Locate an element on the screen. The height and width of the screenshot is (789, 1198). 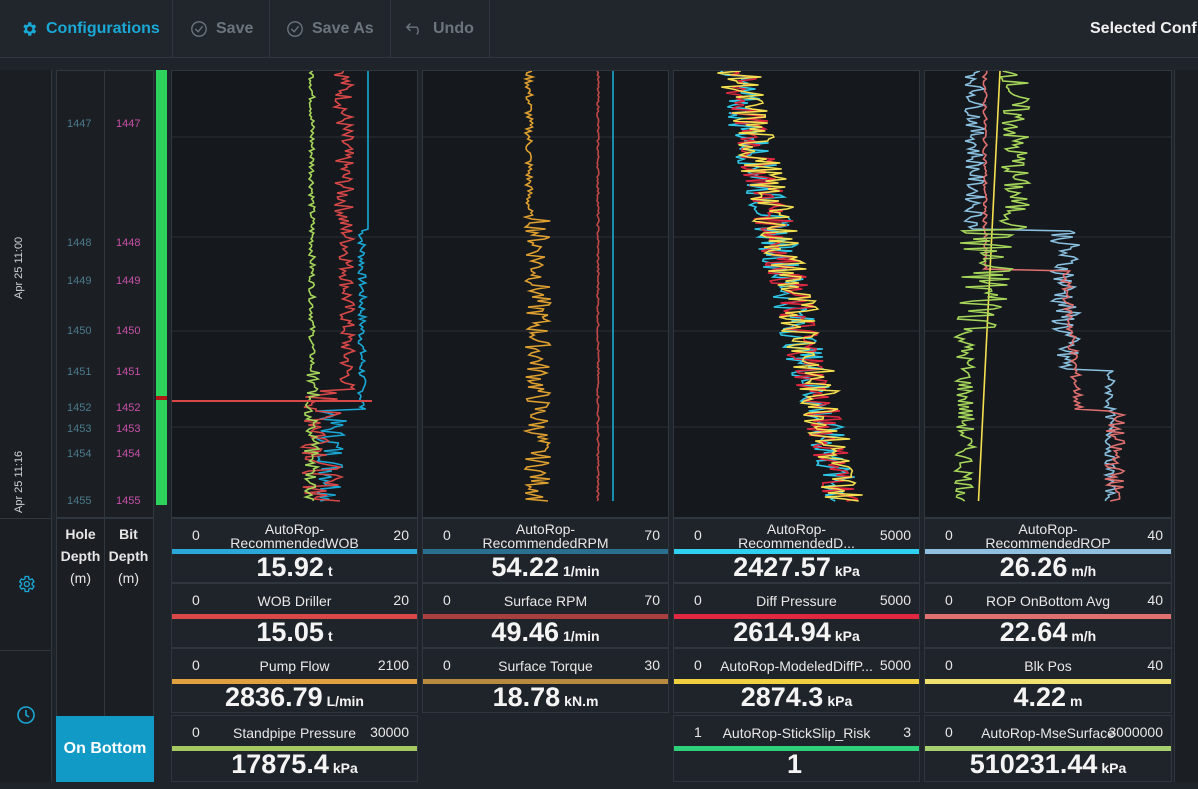
bit-depth-tick: 1449 is located at coordinates (128, 281).